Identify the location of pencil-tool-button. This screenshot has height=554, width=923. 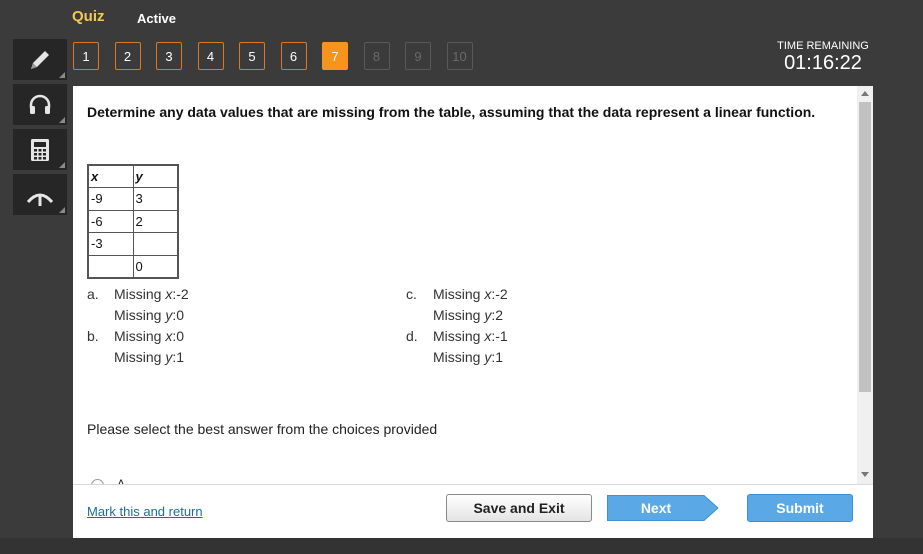
(40, 59).